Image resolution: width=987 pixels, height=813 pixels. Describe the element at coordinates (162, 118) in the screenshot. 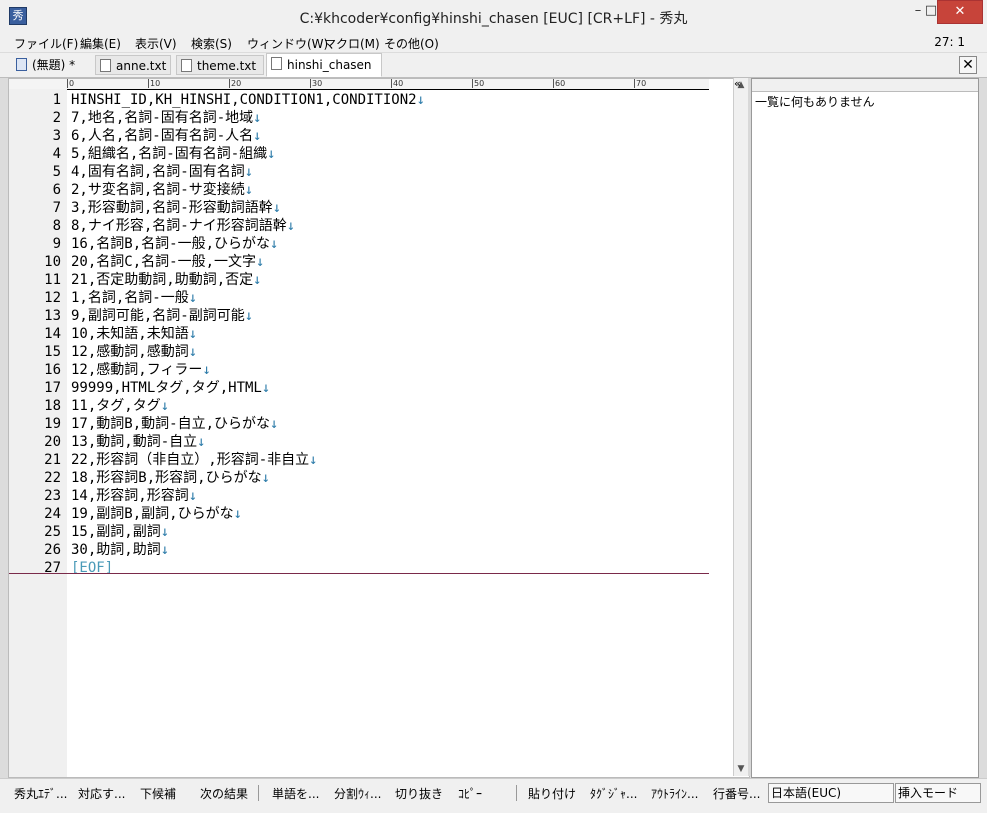

I see `line-body: 7,地名,名詞-固有名詞-地域` at that location.